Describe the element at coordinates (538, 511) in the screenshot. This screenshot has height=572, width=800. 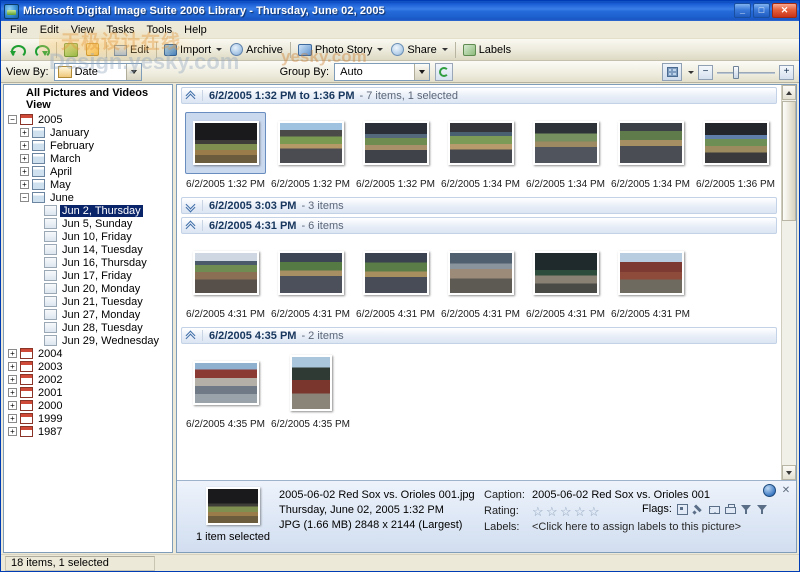
I see `star-1: ☆` at that location.